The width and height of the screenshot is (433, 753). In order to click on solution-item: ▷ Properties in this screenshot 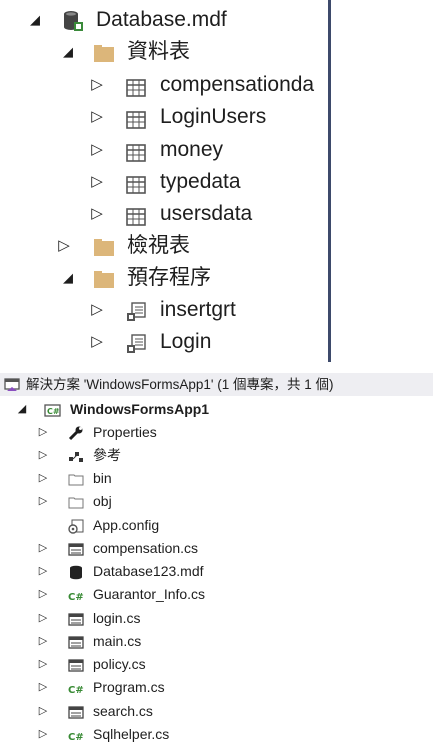, I will do `click(216, 432)`.